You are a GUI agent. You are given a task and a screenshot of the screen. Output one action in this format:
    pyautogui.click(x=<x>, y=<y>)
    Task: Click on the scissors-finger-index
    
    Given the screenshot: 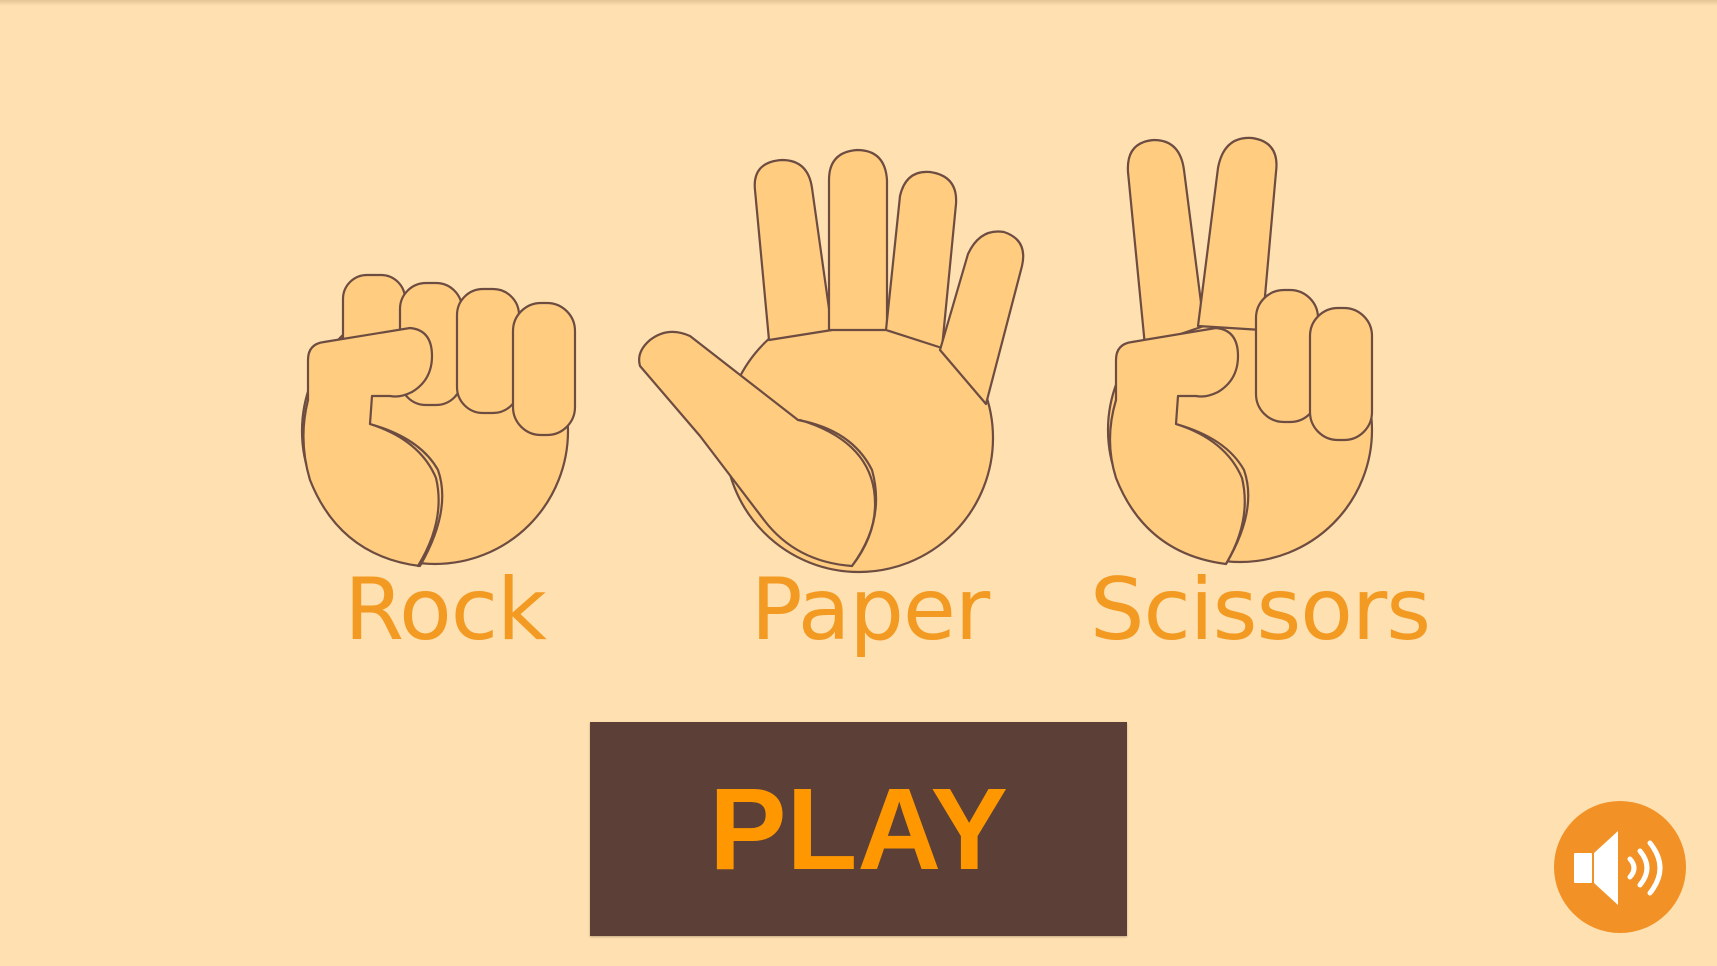 What is the action you would take?
    pyautogui.click(x=1166, y=243)
    